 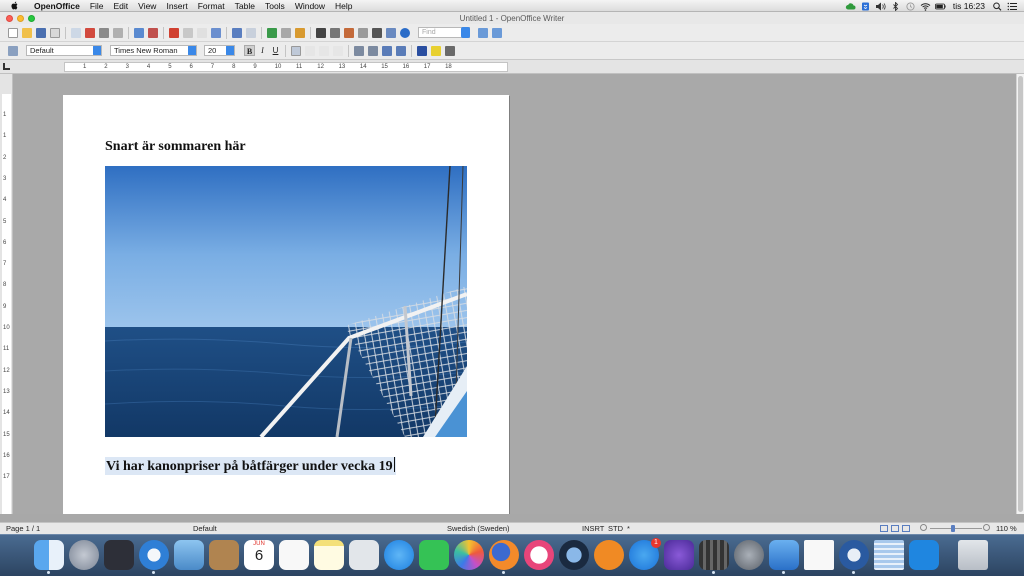 What do you see at coordinates (895, 528) in the screenshot?
I see `multi-page-view-icon` at bounding box center [895, 528].